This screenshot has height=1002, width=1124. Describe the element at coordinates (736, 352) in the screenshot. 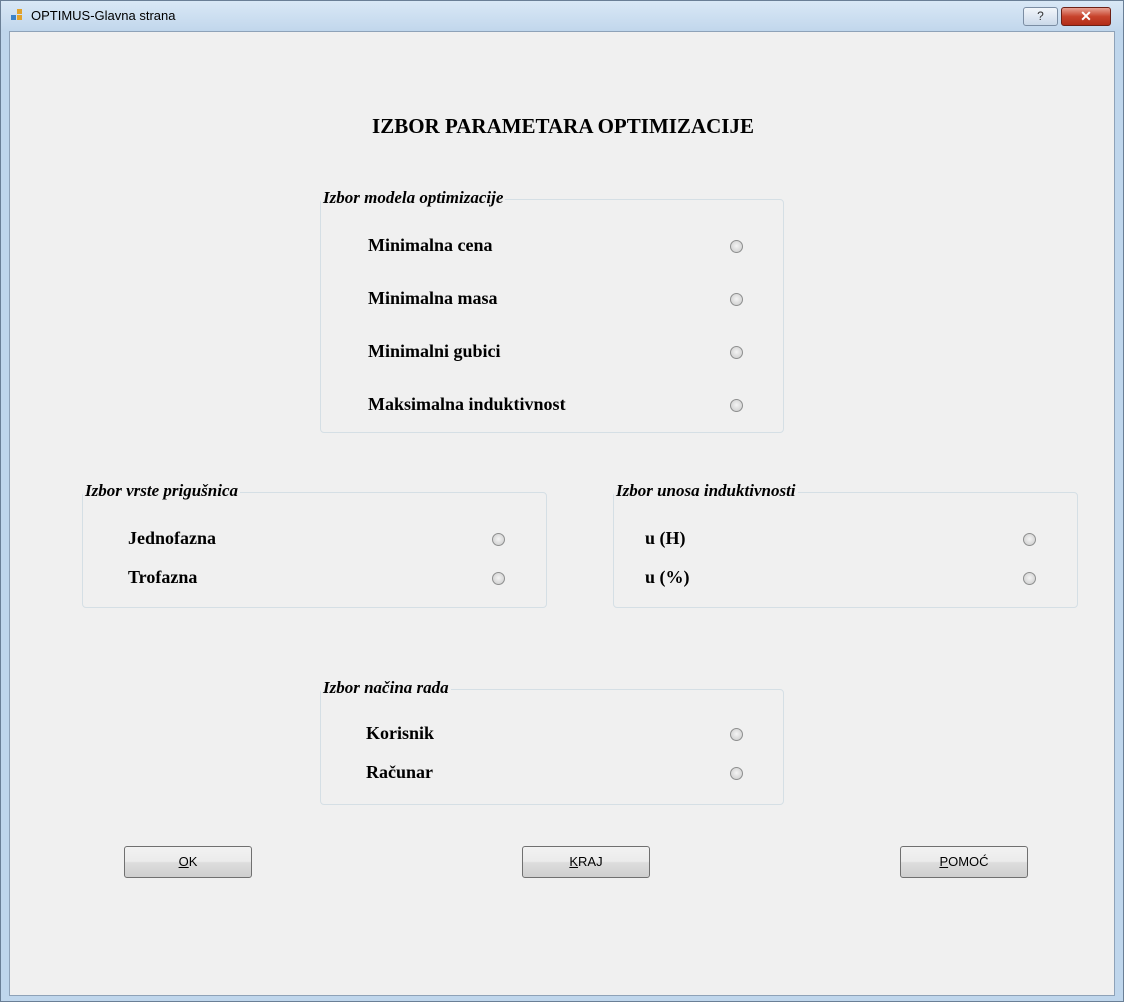

I see `radio-min-losses` at that location.